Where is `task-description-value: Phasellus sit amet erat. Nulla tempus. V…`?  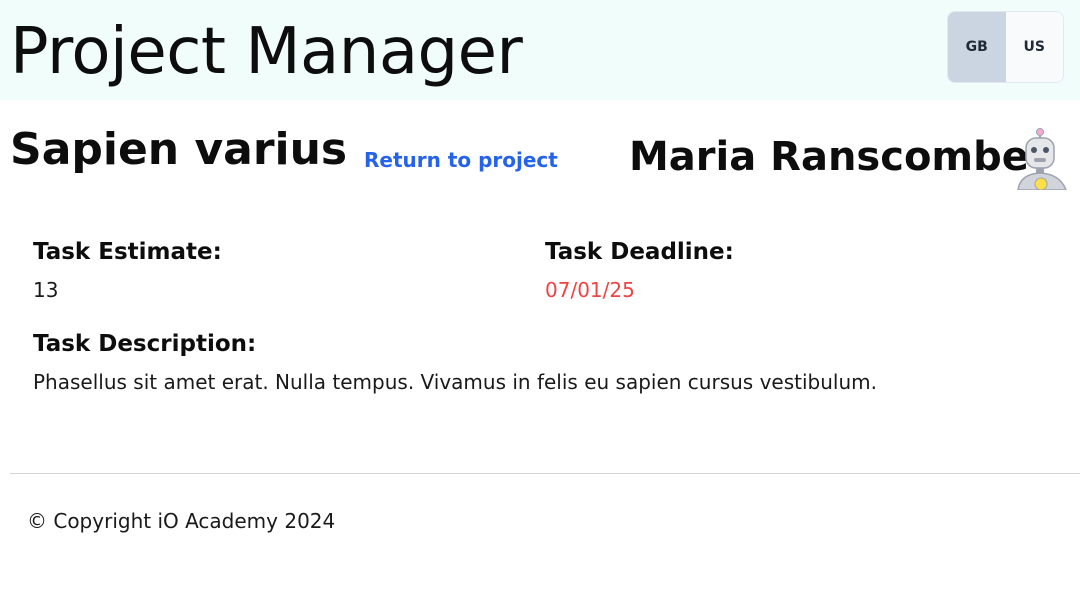 task-description-value: Phasellus sit amet erat. Nulla tempus. V… is located at coordinates (455, 382).